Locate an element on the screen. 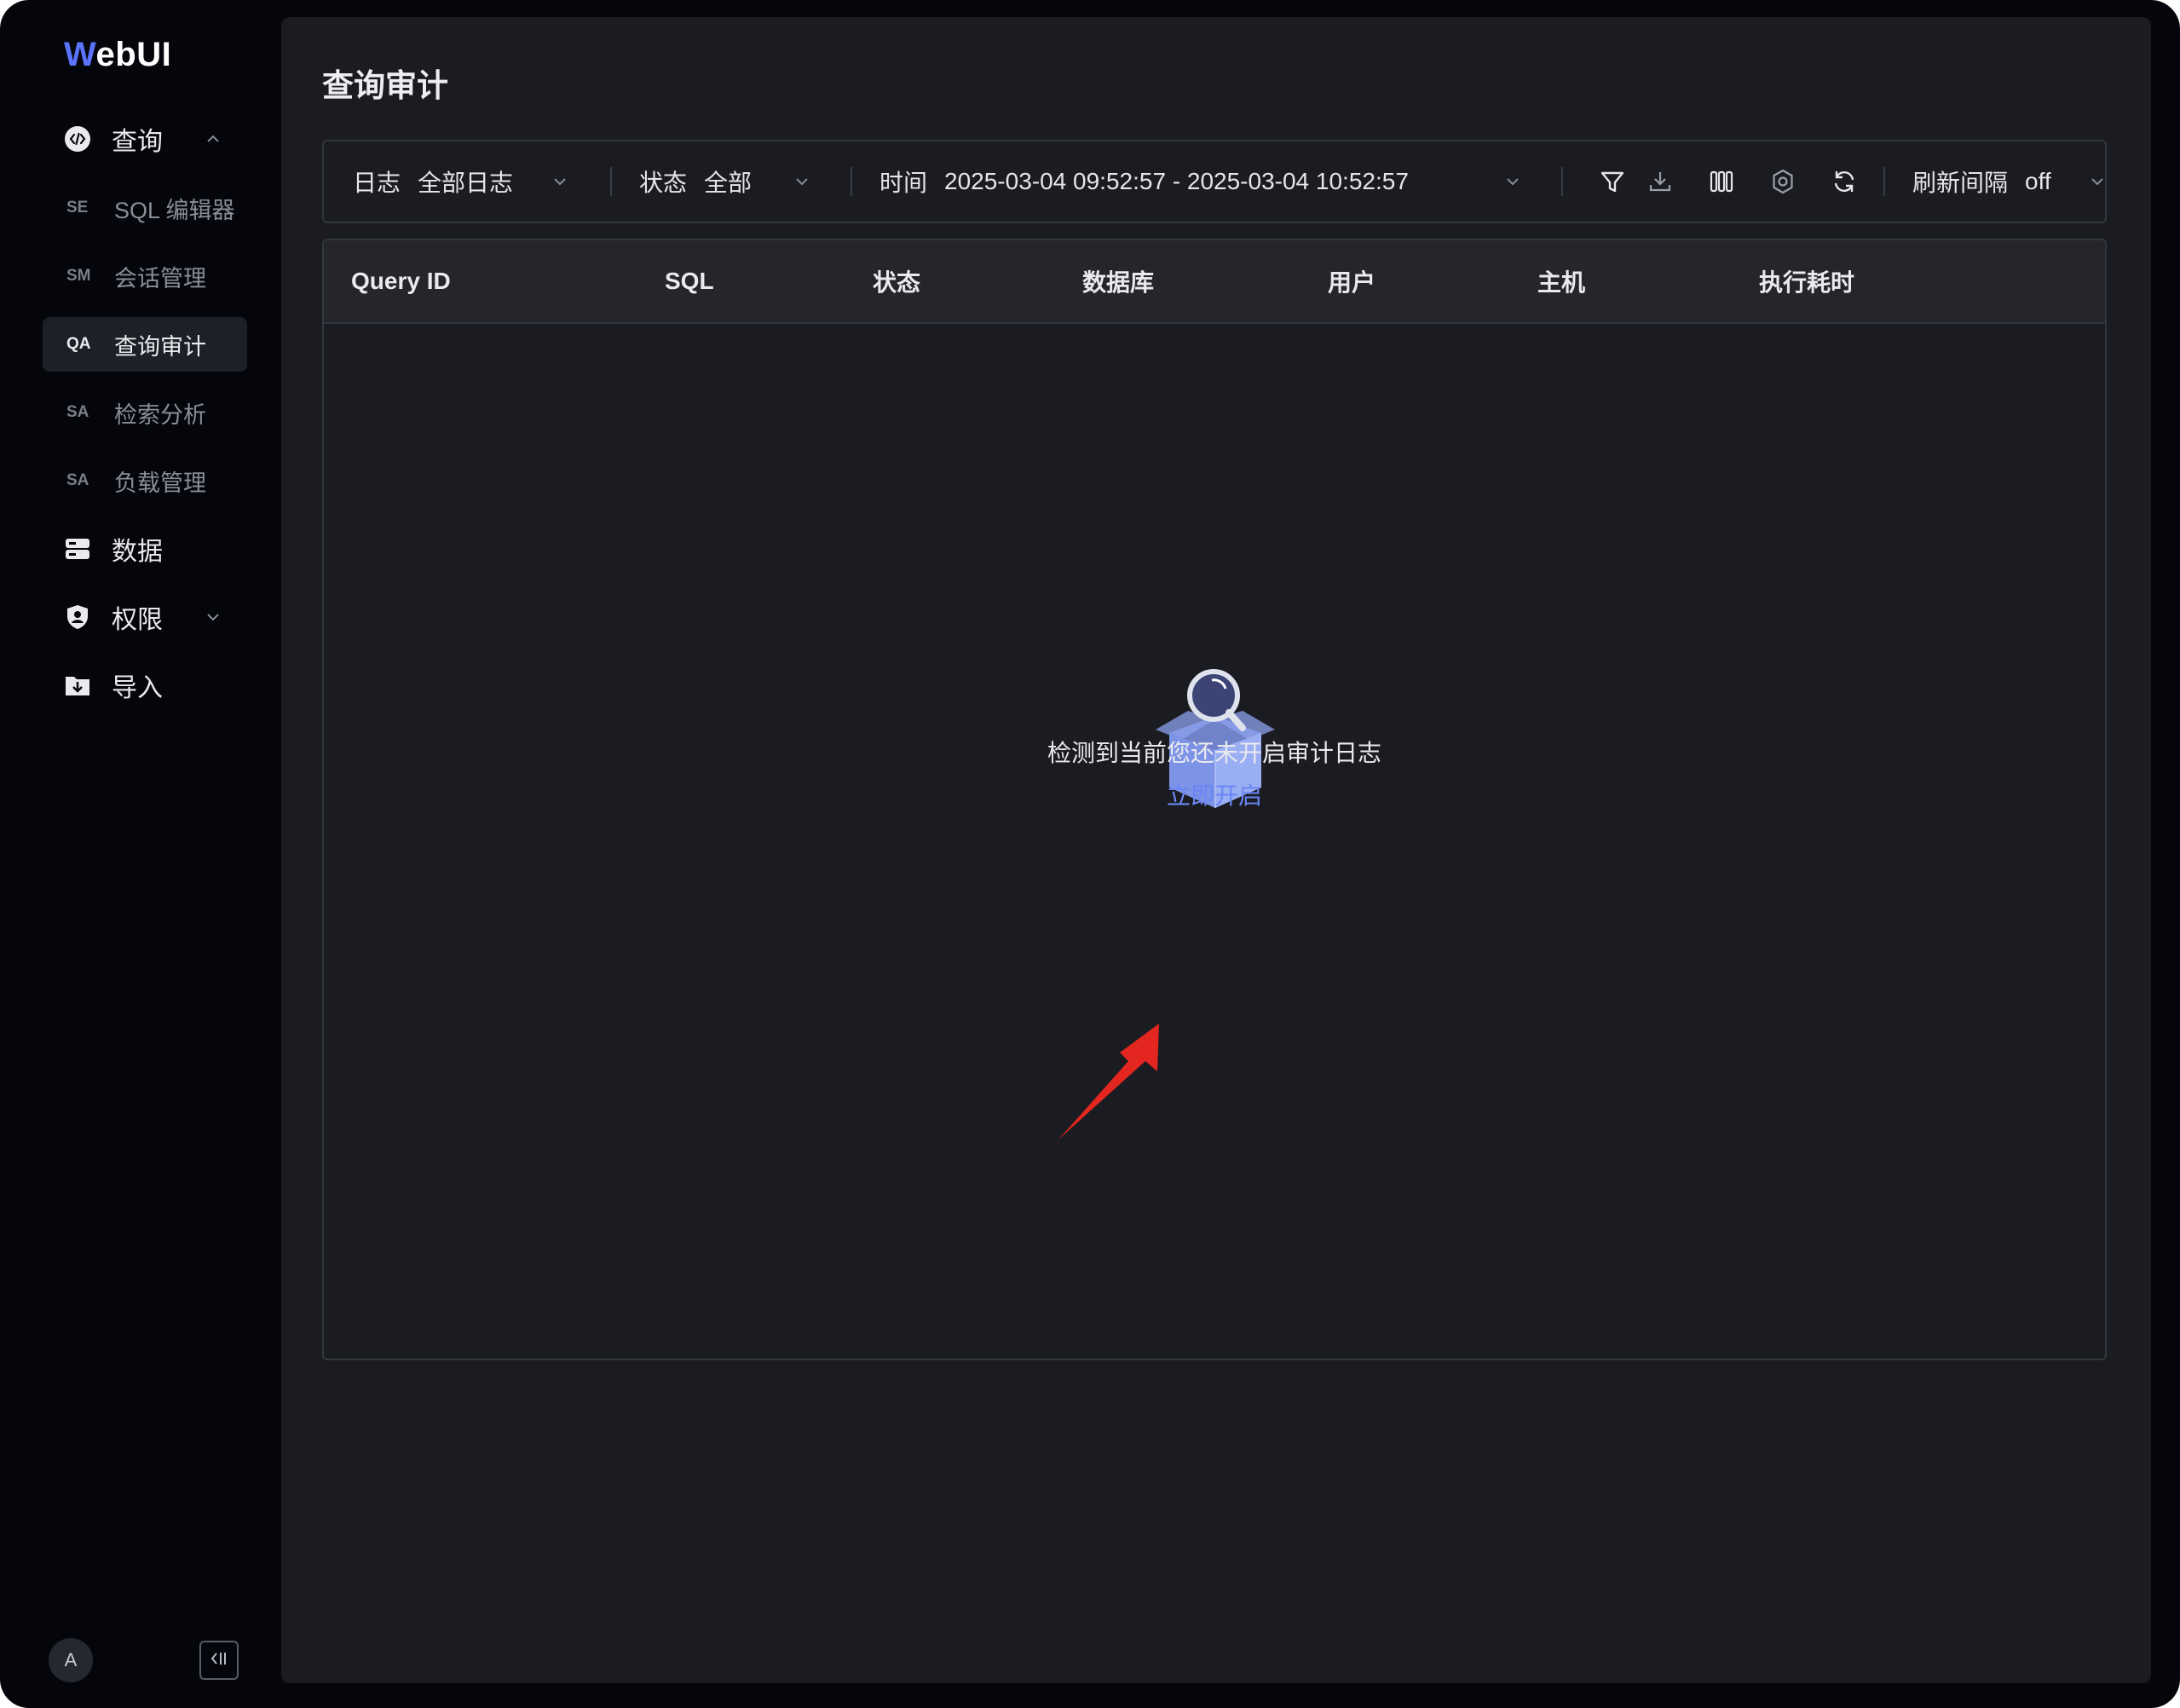 This screenshot has width=2180, height=1708. sidebar-item-label: 负载管理 is located at coordinates (160, 483).